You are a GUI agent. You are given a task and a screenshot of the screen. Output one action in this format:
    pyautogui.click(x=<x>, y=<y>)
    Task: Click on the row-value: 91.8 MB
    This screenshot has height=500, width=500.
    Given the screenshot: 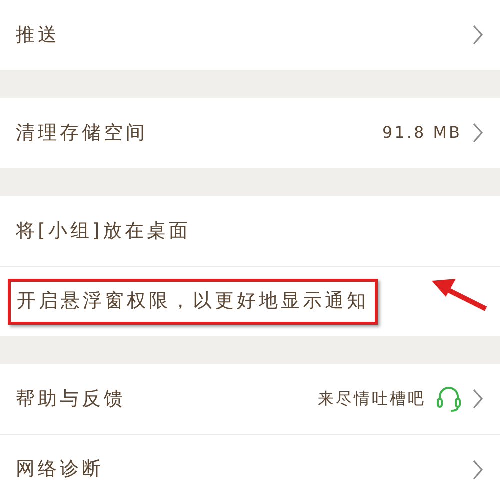 What is the action you would take?
    pyautogui.click(x=422, y=133)
    